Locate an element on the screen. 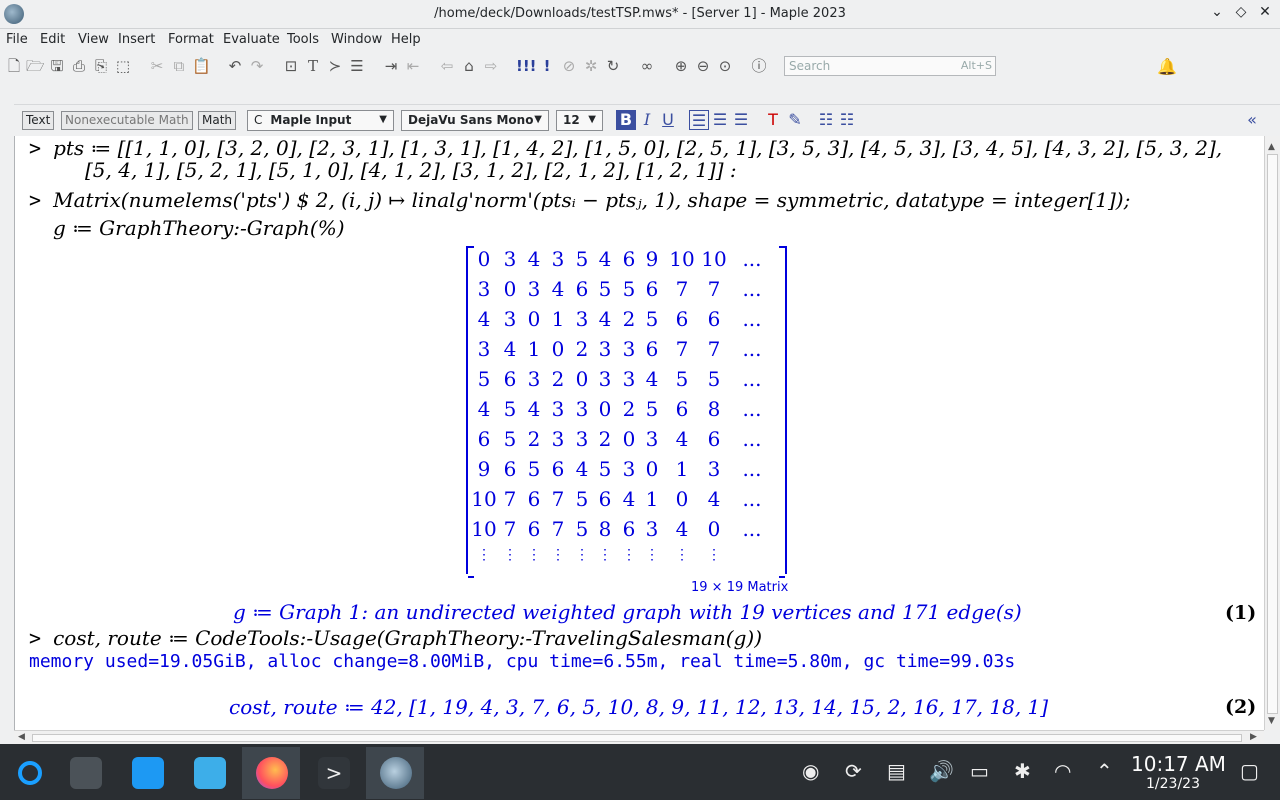 This screenshot has width=1280, height=800. print-icon: ⎙ is located at coordinates (79, 66).